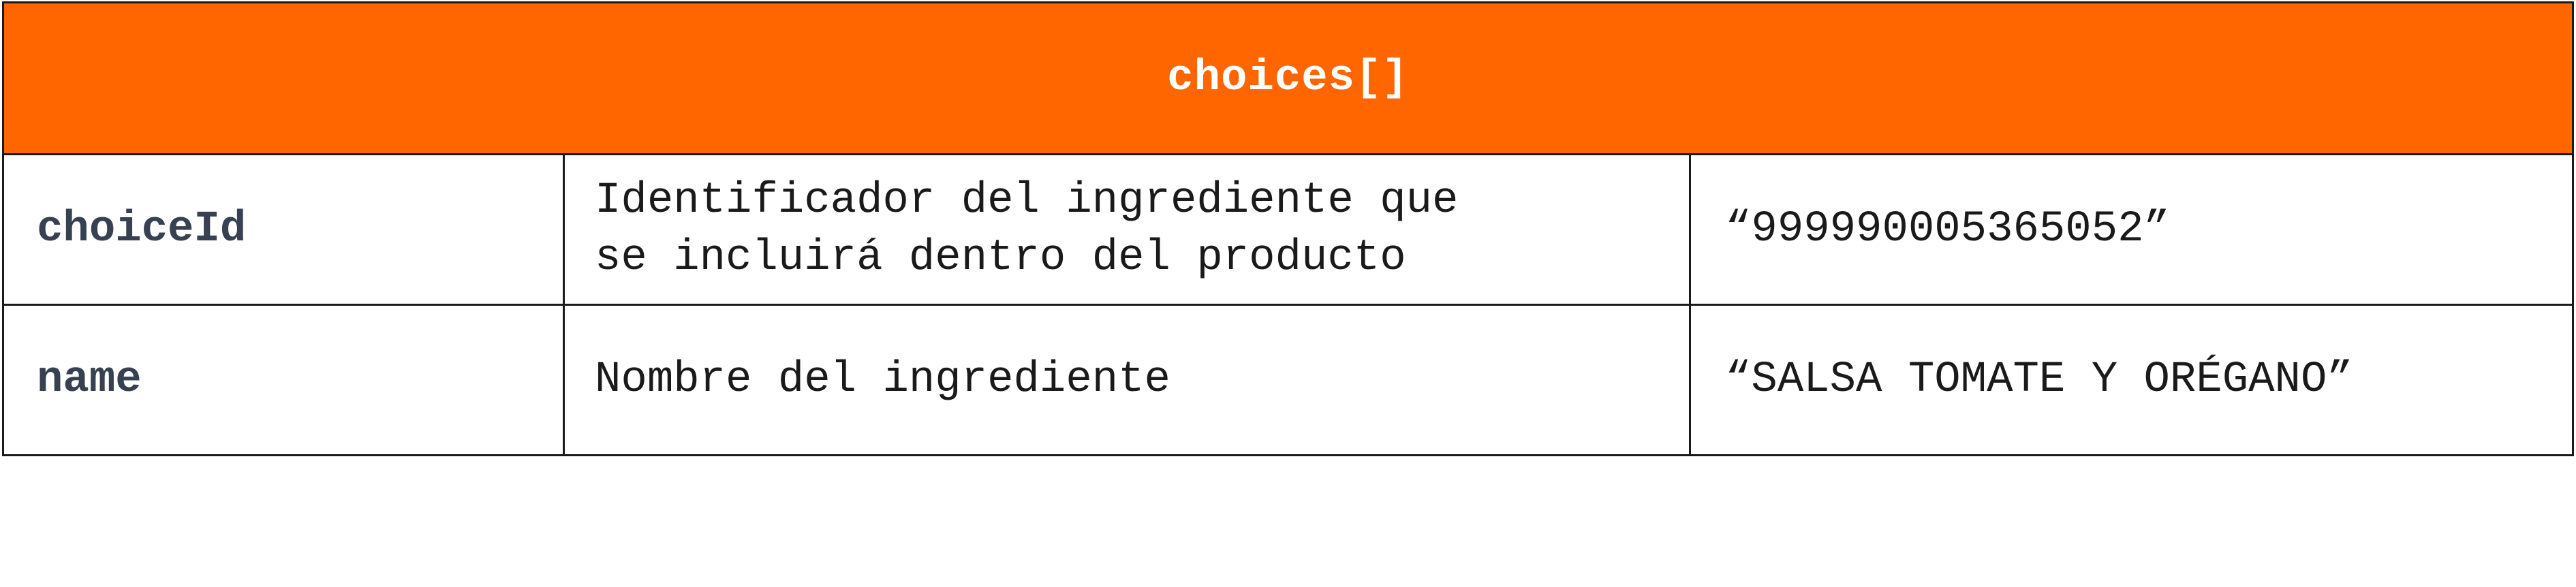 This screenshot has width=2576, height=587. Describe the element at coordinates (2131, 229) in the screenshot. I see `field-example: “999990005365052”` at that location.